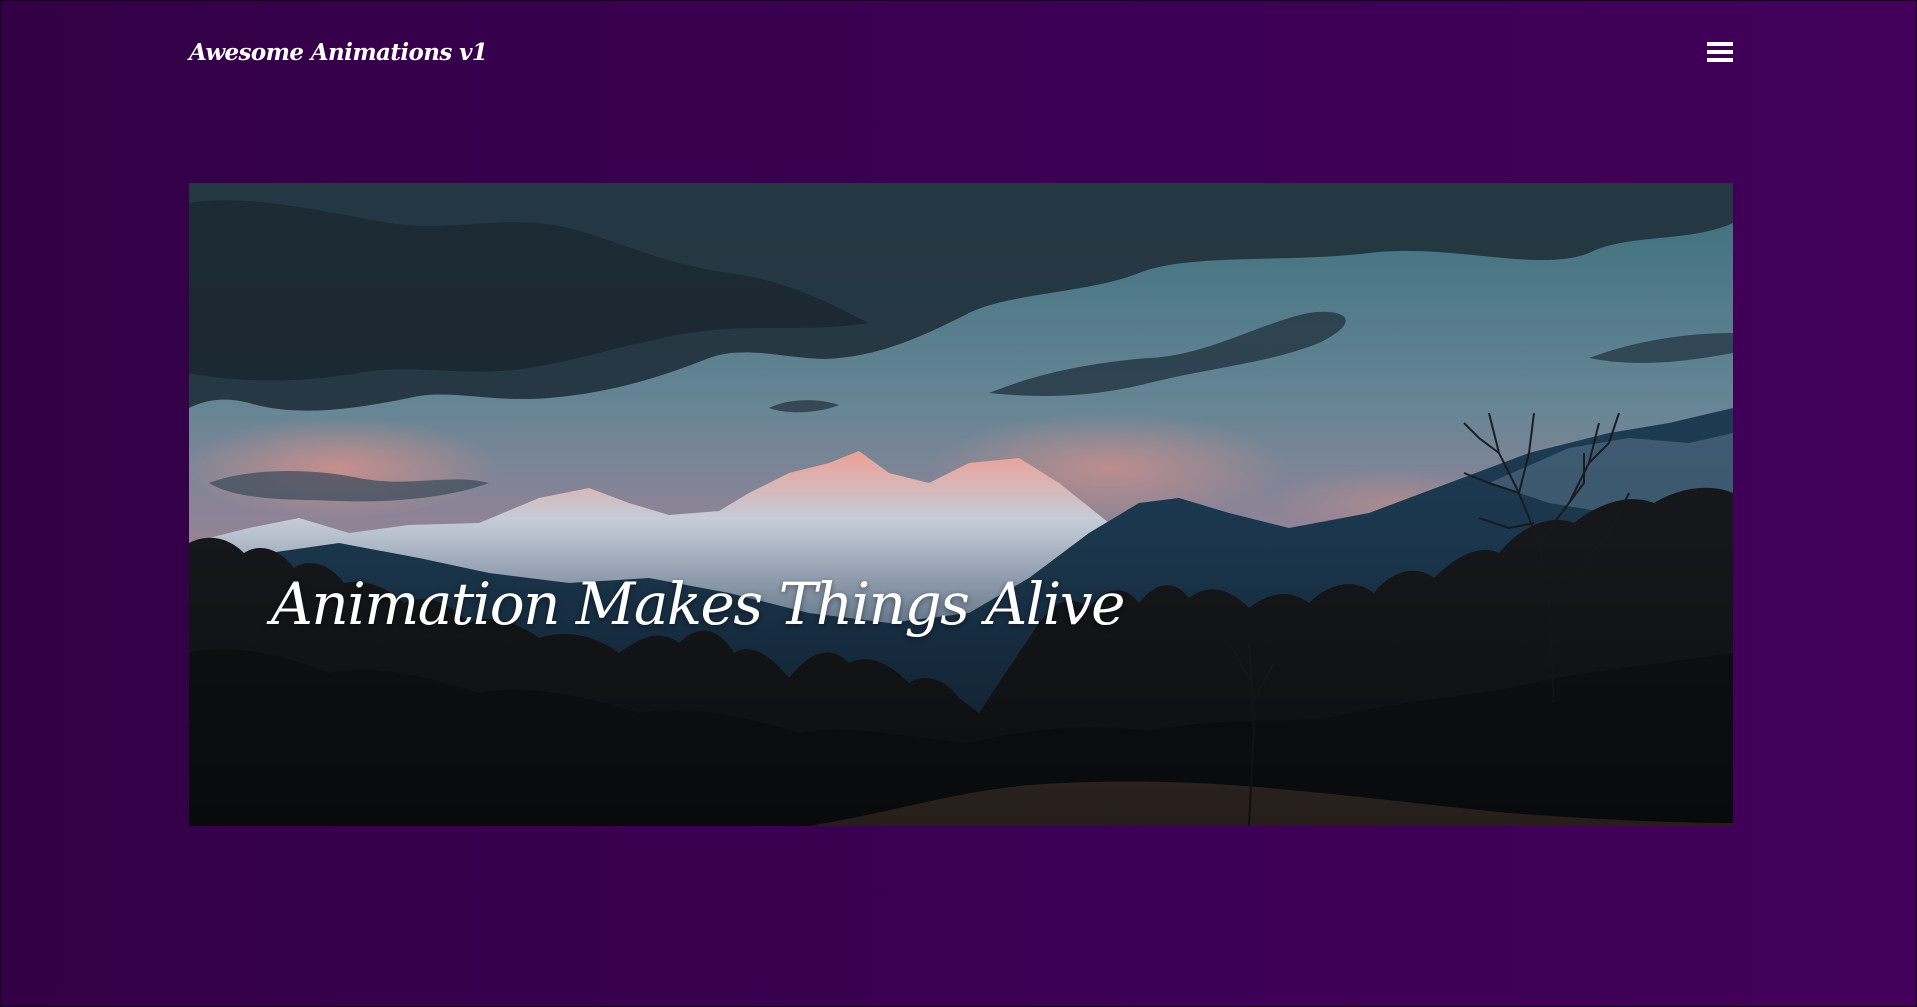  What do you see at coordinates (698, 604) in the screenshot?
I see `hero-title: Animation Makes Things Alive` at bounding box center [698, 604].